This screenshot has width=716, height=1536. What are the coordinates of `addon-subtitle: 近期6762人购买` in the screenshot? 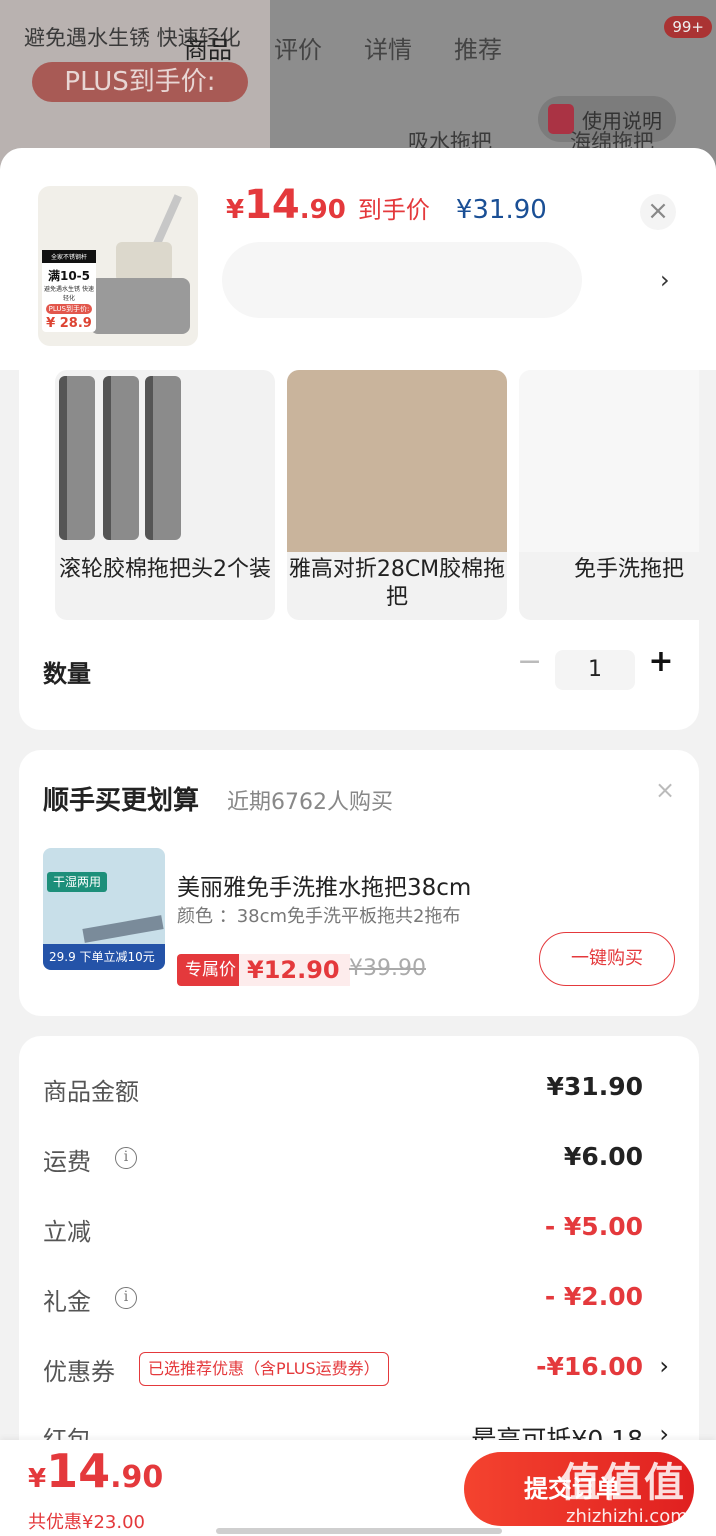 It's located at (310, 802).